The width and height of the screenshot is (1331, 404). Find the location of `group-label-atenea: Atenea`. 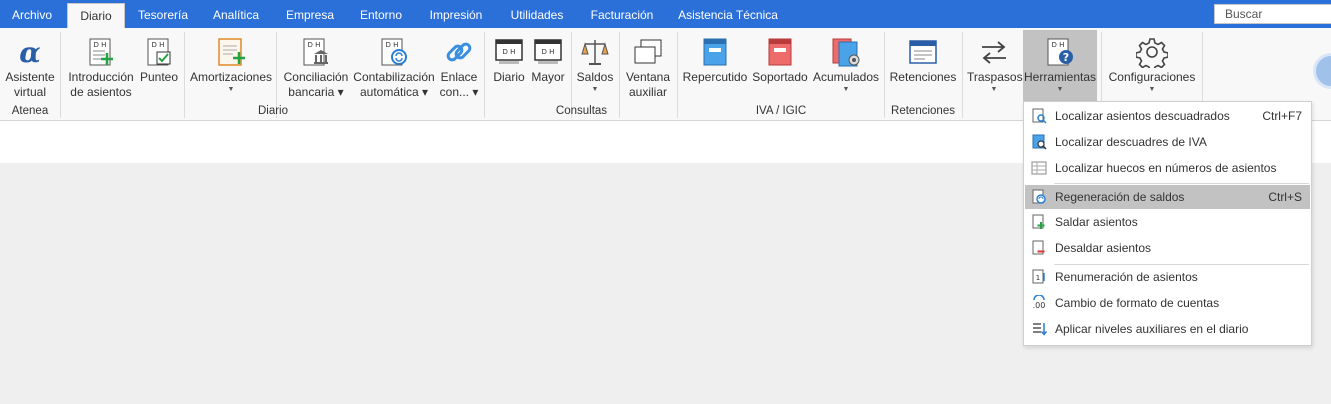

group-label-atenea: Atenea is located at coordinates (30, 111).